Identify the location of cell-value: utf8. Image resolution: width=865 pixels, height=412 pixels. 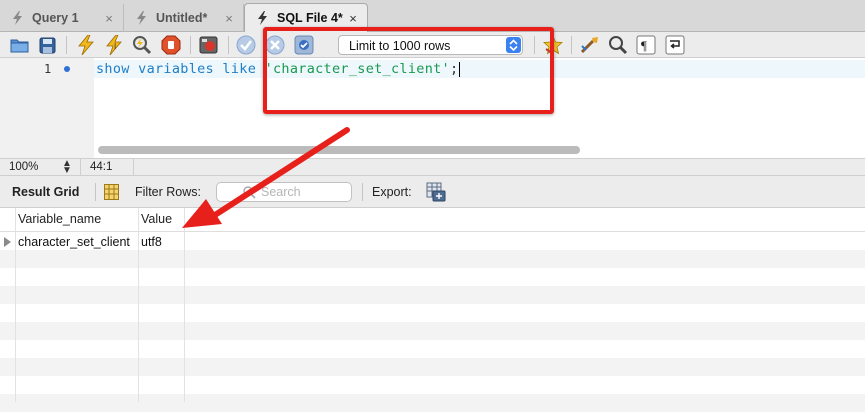
(150, 242).